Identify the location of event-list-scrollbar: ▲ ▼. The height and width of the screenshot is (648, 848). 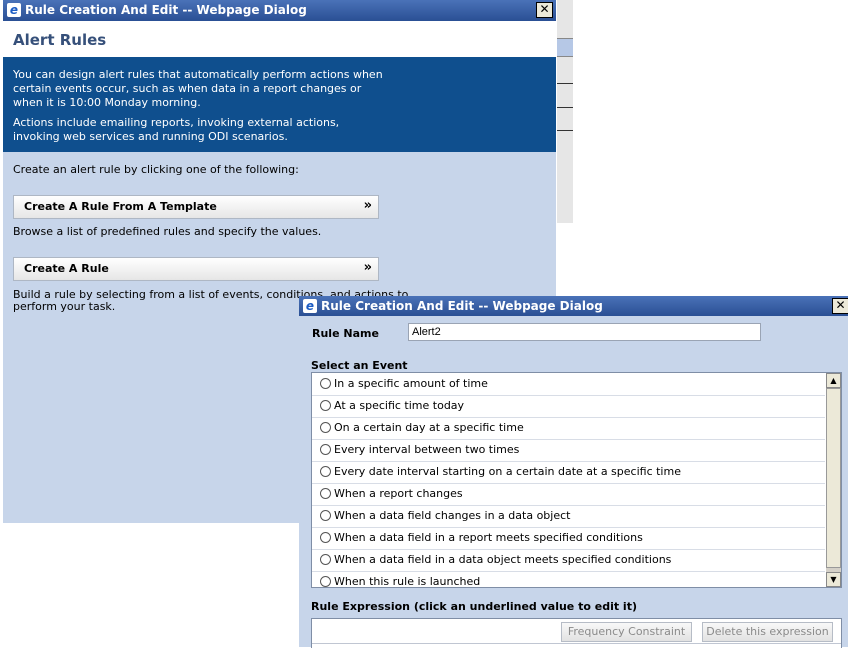
(833, 480).